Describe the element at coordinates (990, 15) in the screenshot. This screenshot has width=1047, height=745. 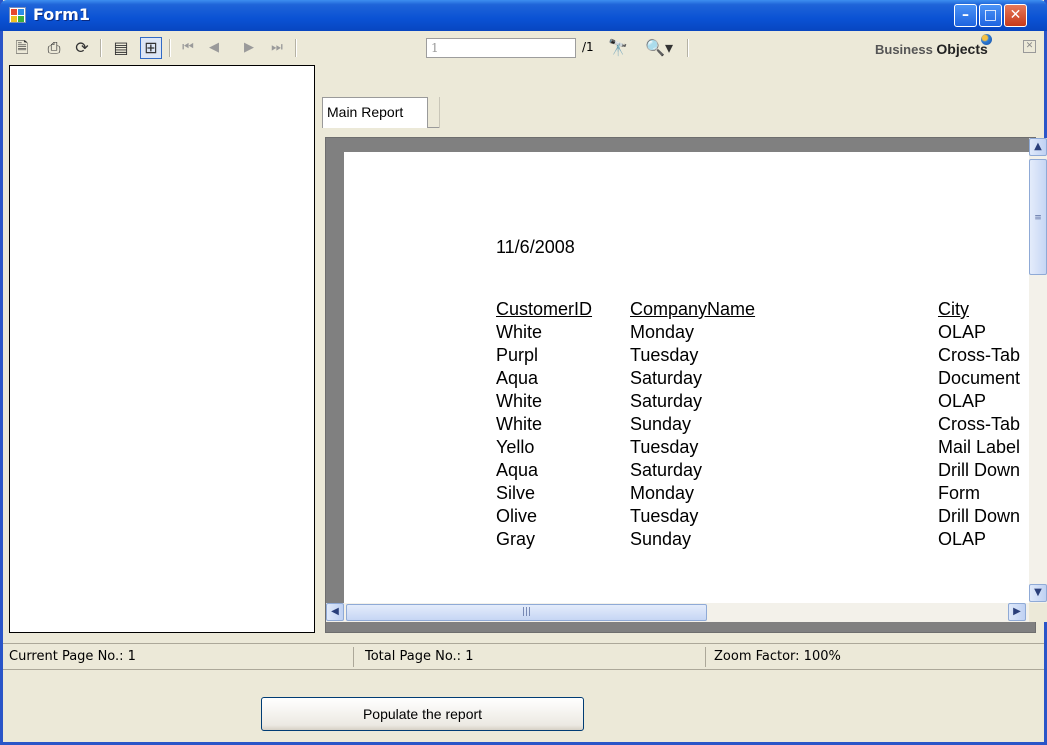
I see `maximize-button: □` at that location.